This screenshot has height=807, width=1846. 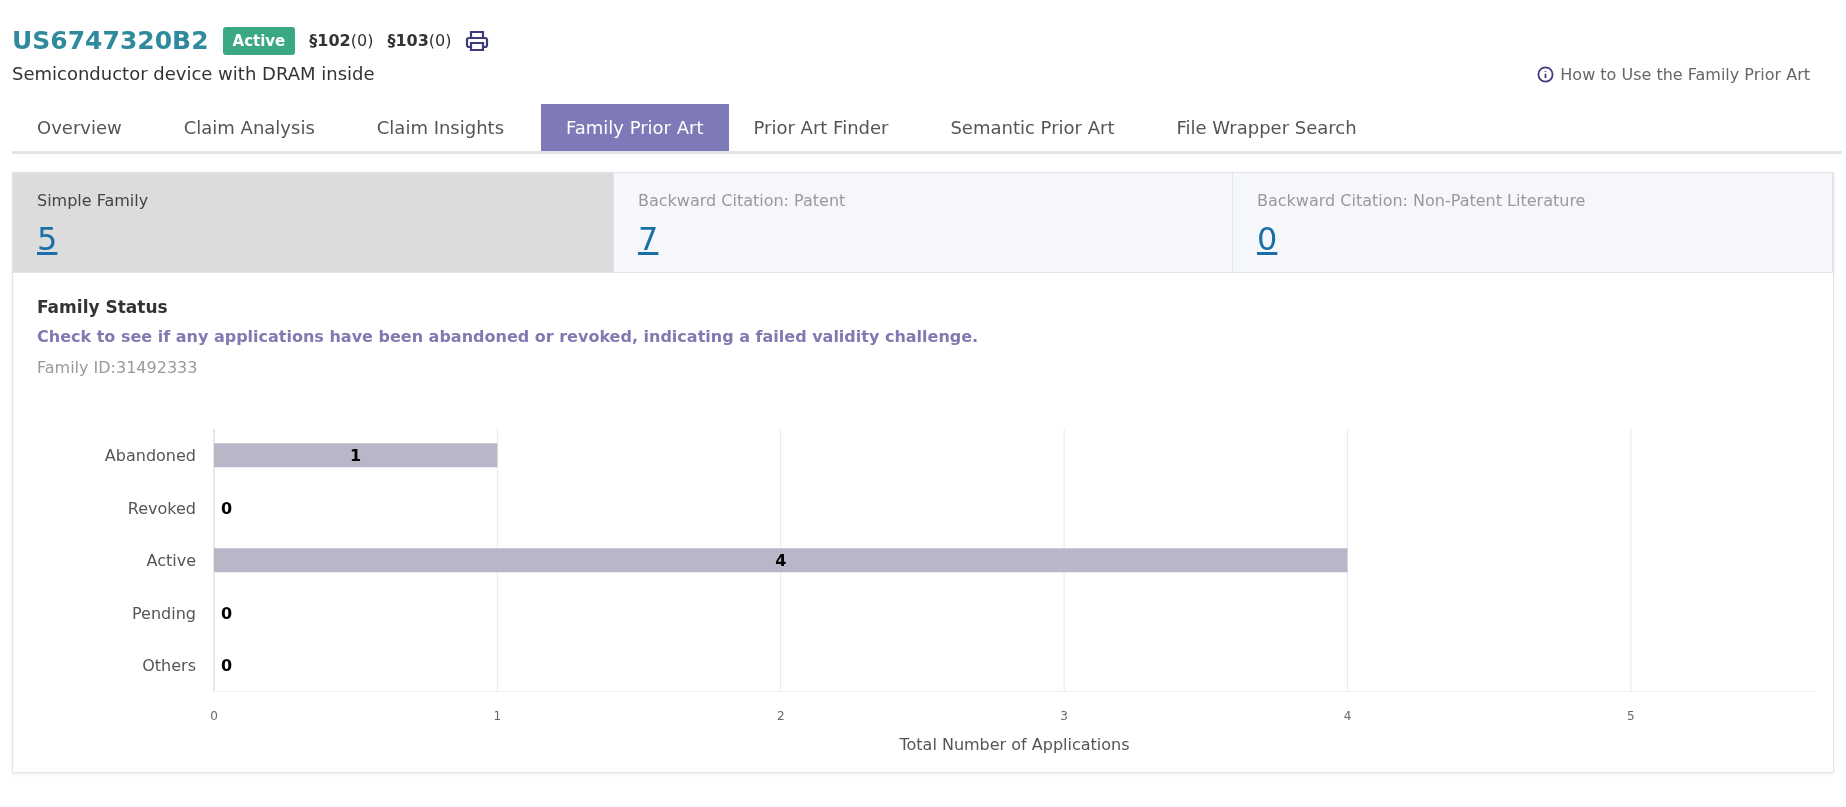 I want to click on bar-value-label: 4, so click(x=781, y=561).